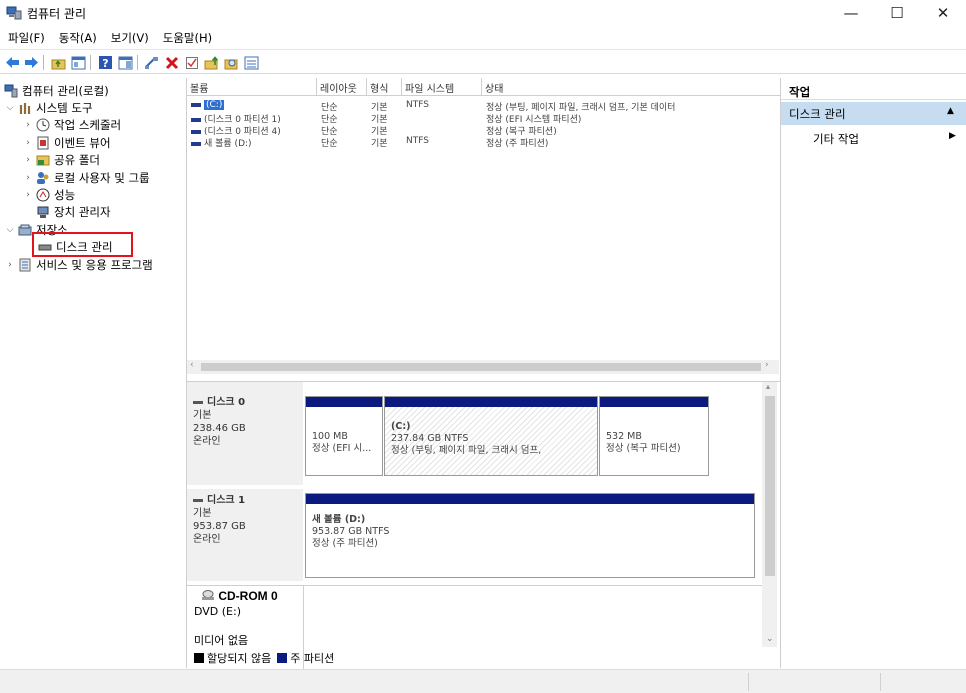 The image size is (966, 693). What do you see at coordinates (226, 402) in the screenshot?
I see `disk-name: 디스크 0` at bounding box center [226, 402].